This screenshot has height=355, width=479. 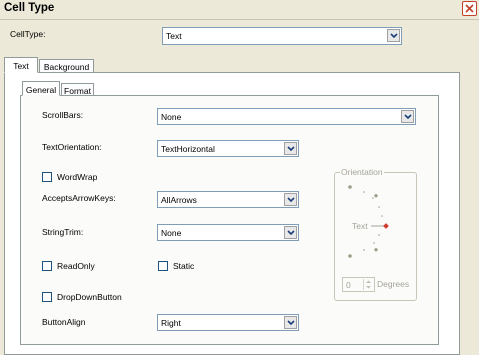 What do you see at coordinates (47, 266) in the screenshot?
I see `readonly-checkbox` at bounding box center [47, 266].